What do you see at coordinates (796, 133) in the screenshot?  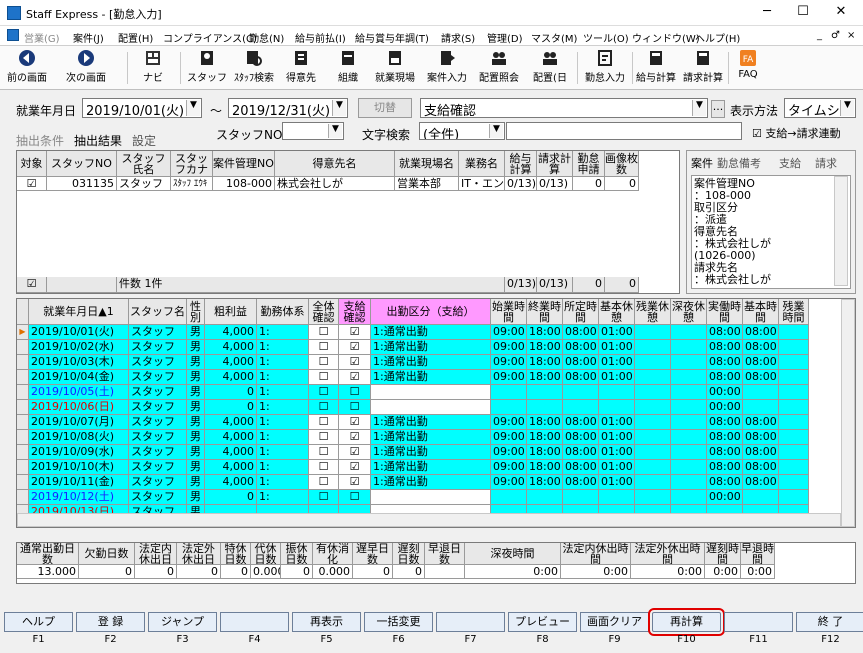 I see `link-checkbox: ☑ 支給→請求連動` at bounding box center [796, 133].